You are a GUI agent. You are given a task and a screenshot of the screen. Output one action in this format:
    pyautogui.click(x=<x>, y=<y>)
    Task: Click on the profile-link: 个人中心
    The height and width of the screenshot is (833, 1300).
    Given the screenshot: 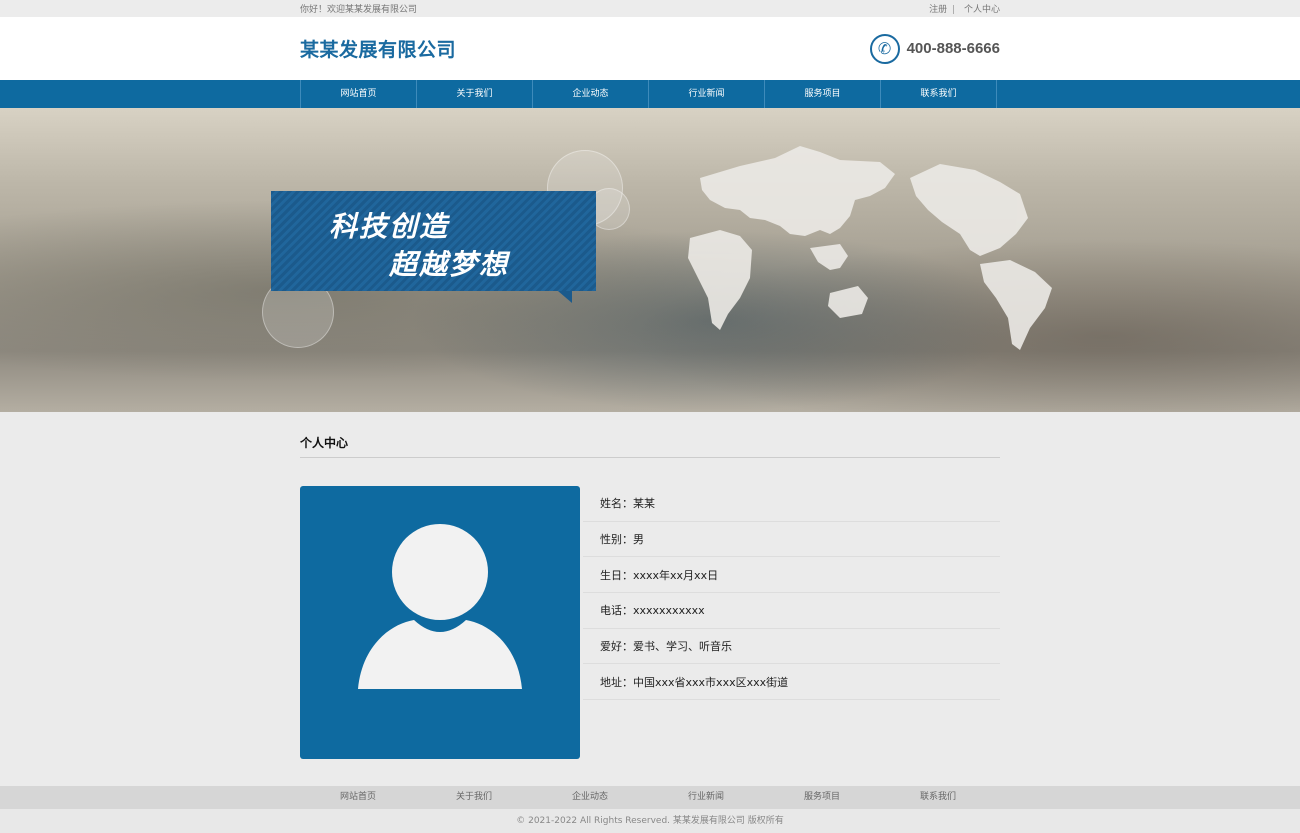 What is the action you would take?
    pyautogui.click(x=982, y=10)
    